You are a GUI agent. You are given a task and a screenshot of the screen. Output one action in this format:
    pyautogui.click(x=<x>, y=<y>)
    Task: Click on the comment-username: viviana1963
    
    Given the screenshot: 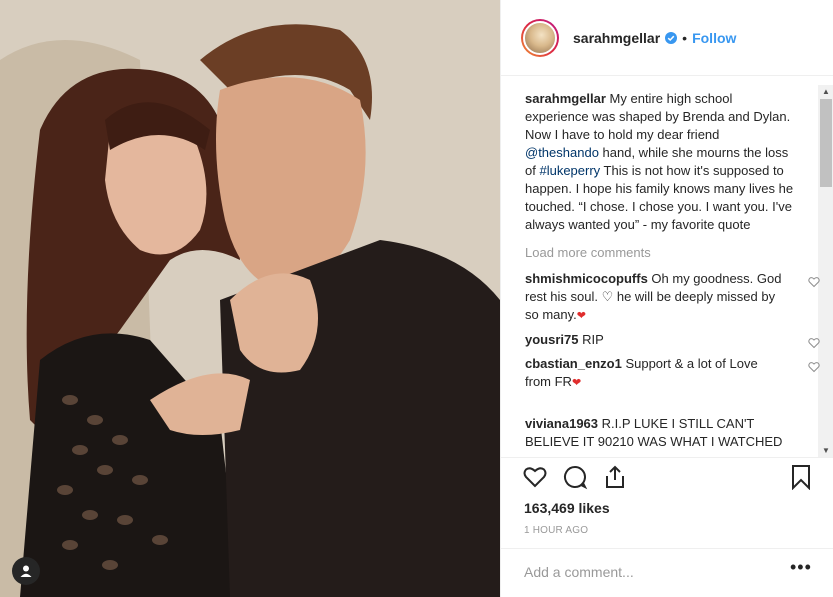 What is the action you would take?
    pyautogui.click(x=561, y=423)
    